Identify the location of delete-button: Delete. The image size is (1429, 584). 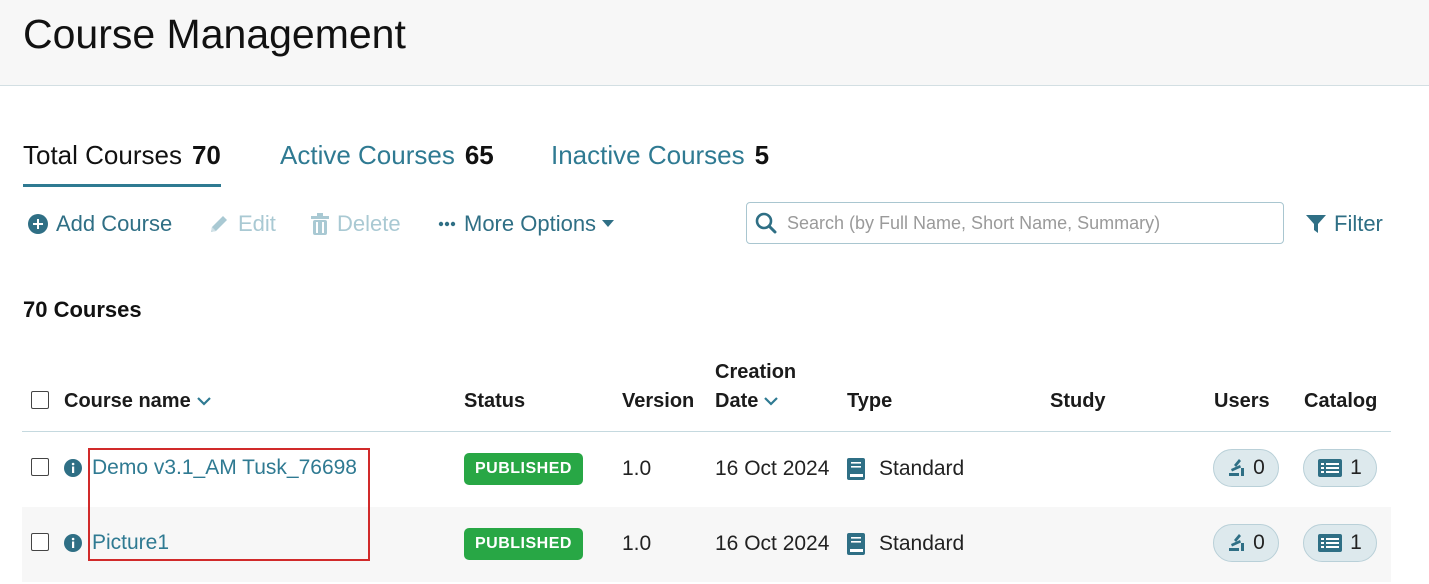
(356, 224).